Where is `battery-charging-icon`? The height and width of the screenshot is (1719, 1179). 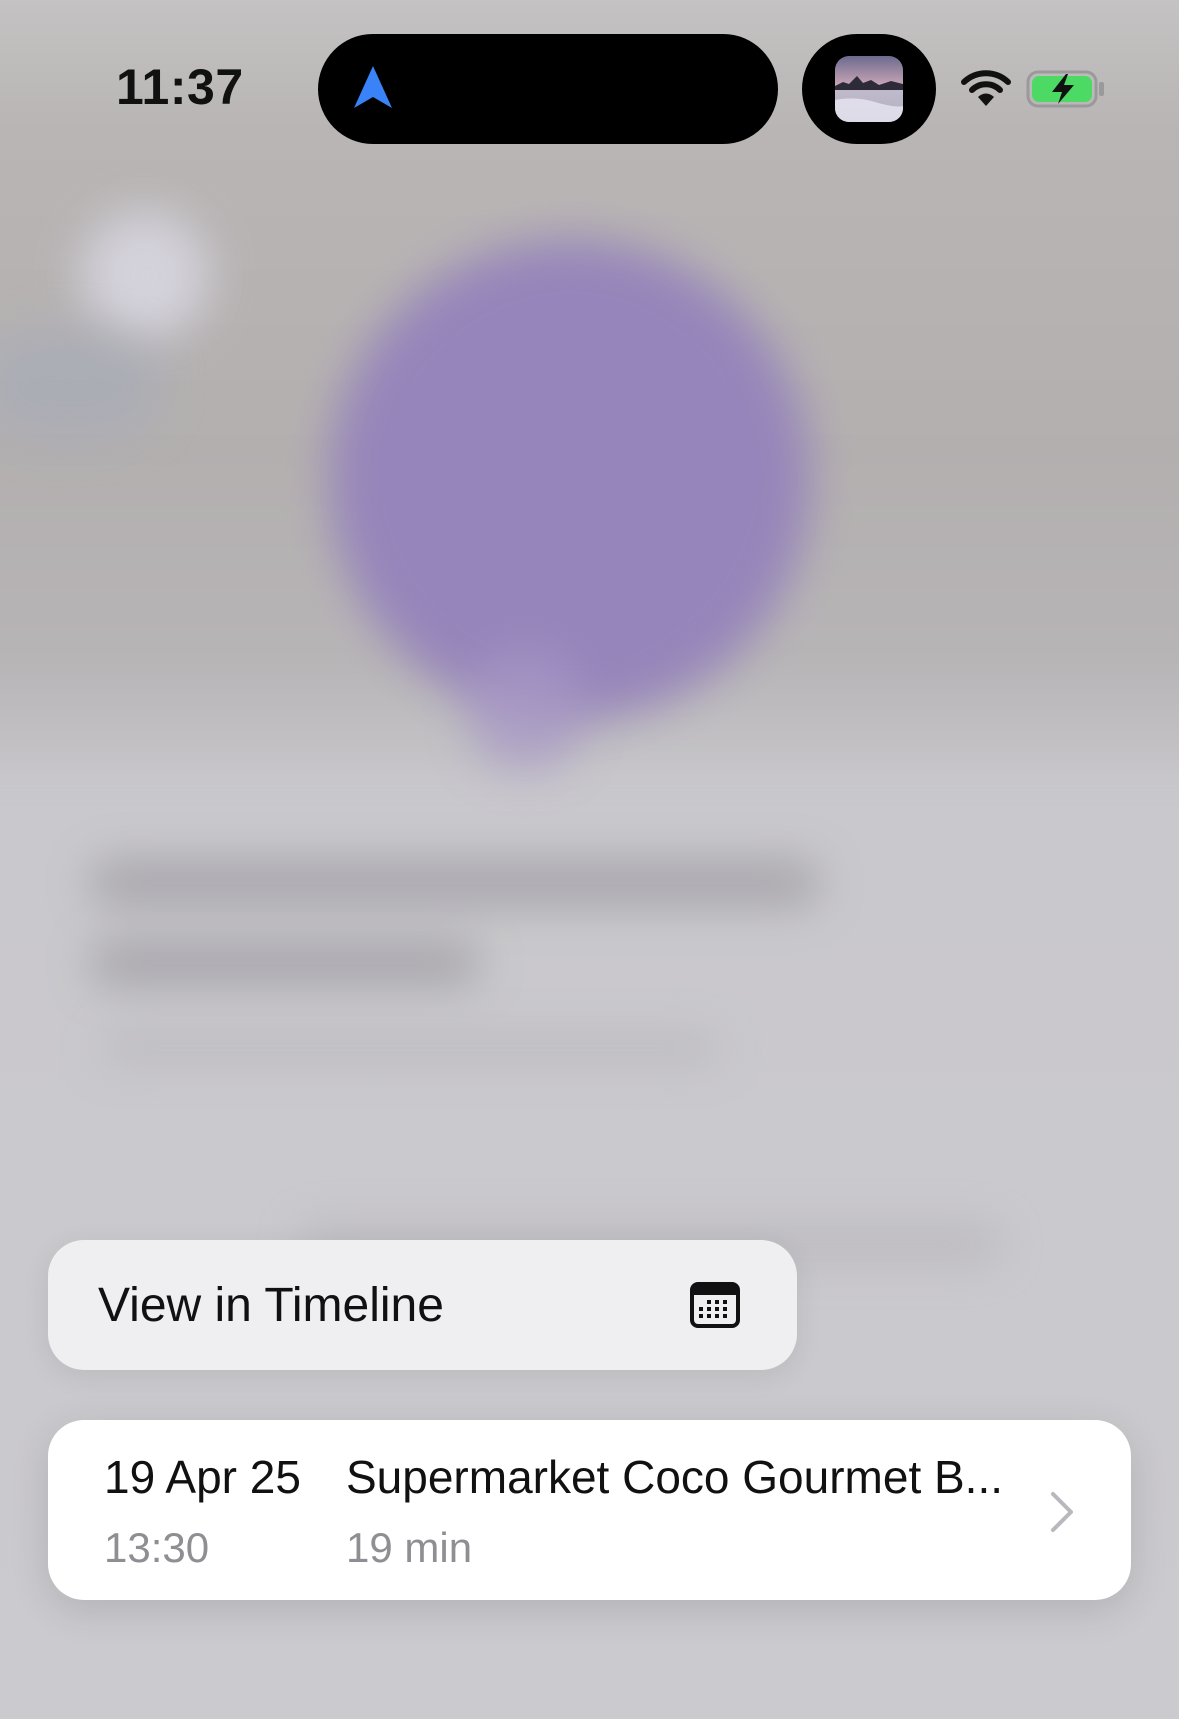
battery-charging-icon is located at coordinates (1065, 89).